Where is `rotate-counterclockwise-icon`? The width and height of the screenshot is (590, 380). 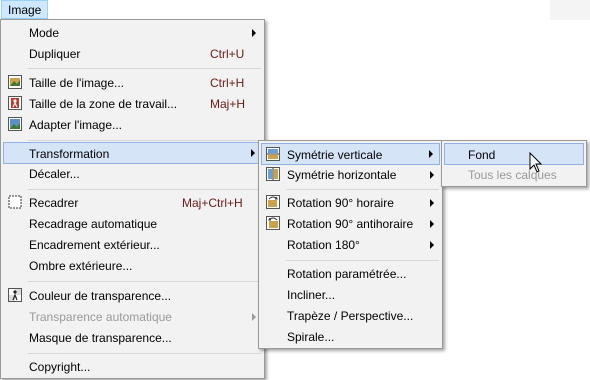
rotate-counterclockwise-icon is located at coordinates (273, 223).